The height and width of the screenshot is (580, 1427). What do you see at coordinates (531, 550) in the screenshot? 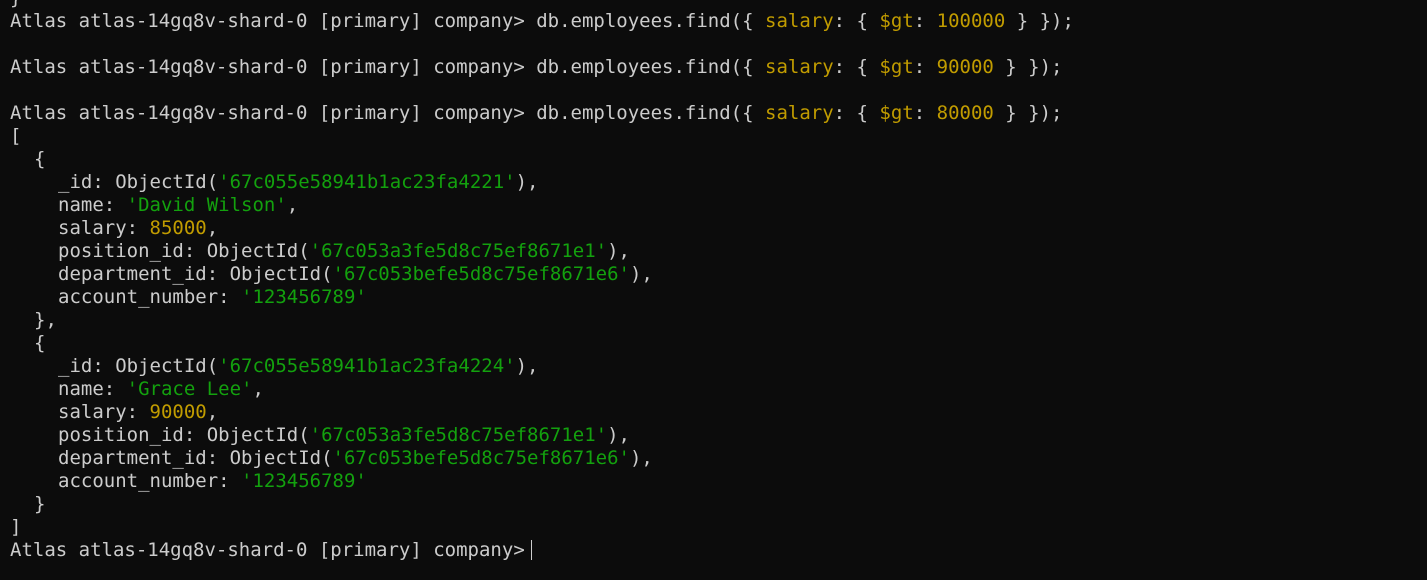
I see `text-cursor` at bounding box center [531, 550].